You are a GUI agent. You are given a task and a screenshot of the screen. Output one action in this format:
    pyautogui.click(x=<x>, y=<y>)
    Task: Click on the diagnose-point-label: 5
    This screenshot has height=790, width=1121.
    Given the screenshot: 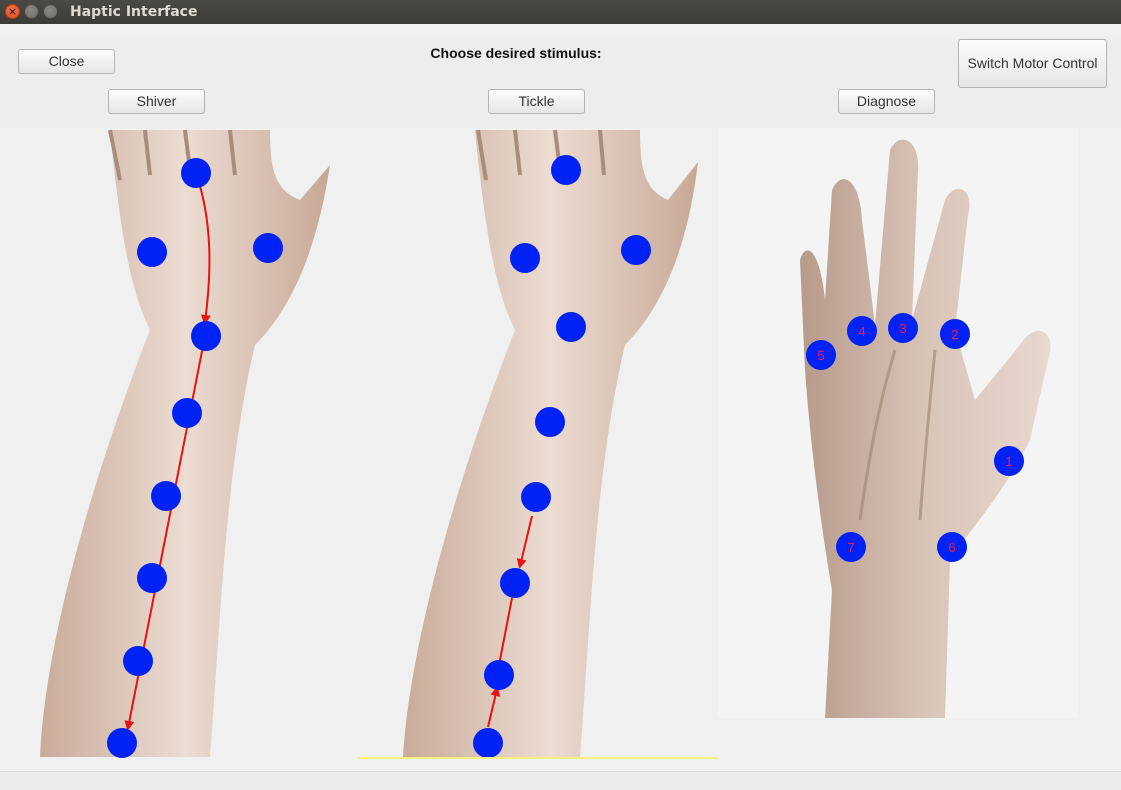 What is the action you would take?
    pyautogui.click(x=820, y=355)
    